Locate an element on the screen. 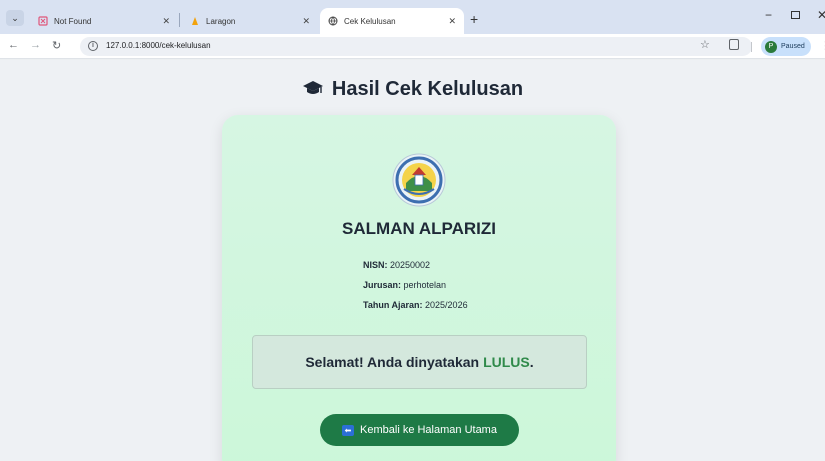  nisn-value: 20250002 is located at coordinates (410, 265).